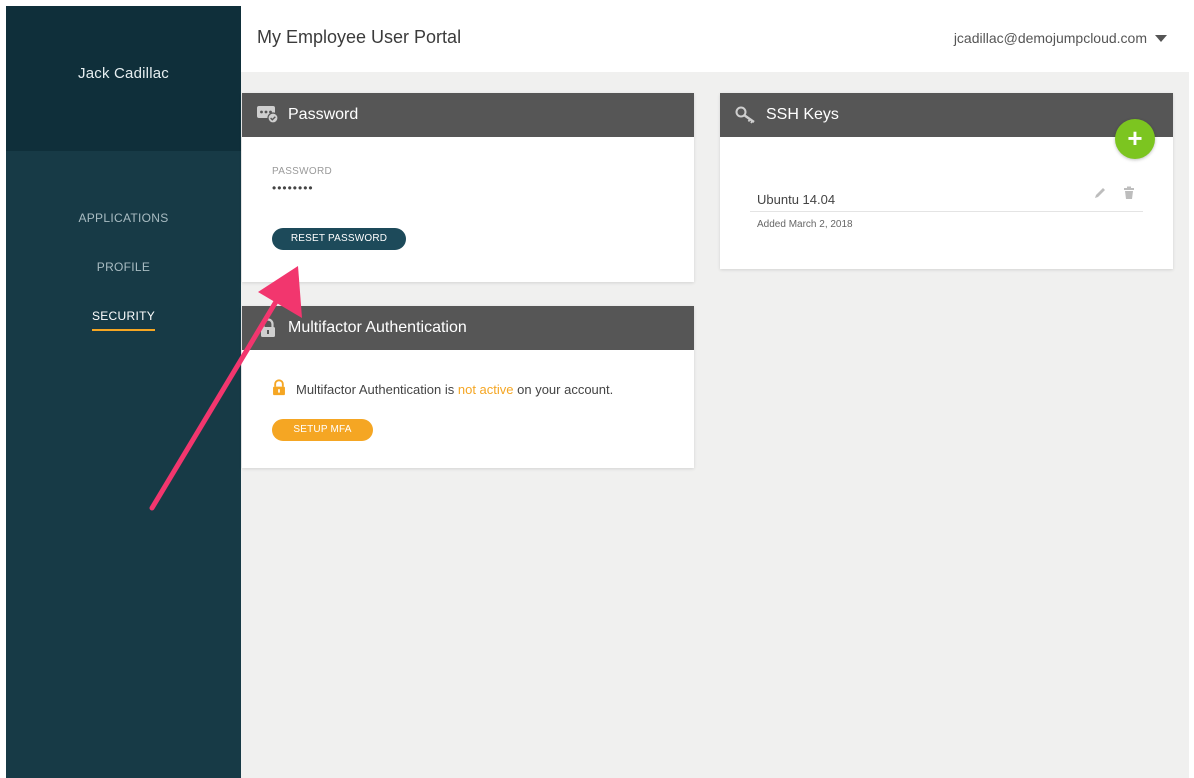 This screenshot has width=1194, height=778. Describe the element at coordinates (802, 114) in the screenshot. I see `ssh-keys-card-title: SSH Keys` at that location.